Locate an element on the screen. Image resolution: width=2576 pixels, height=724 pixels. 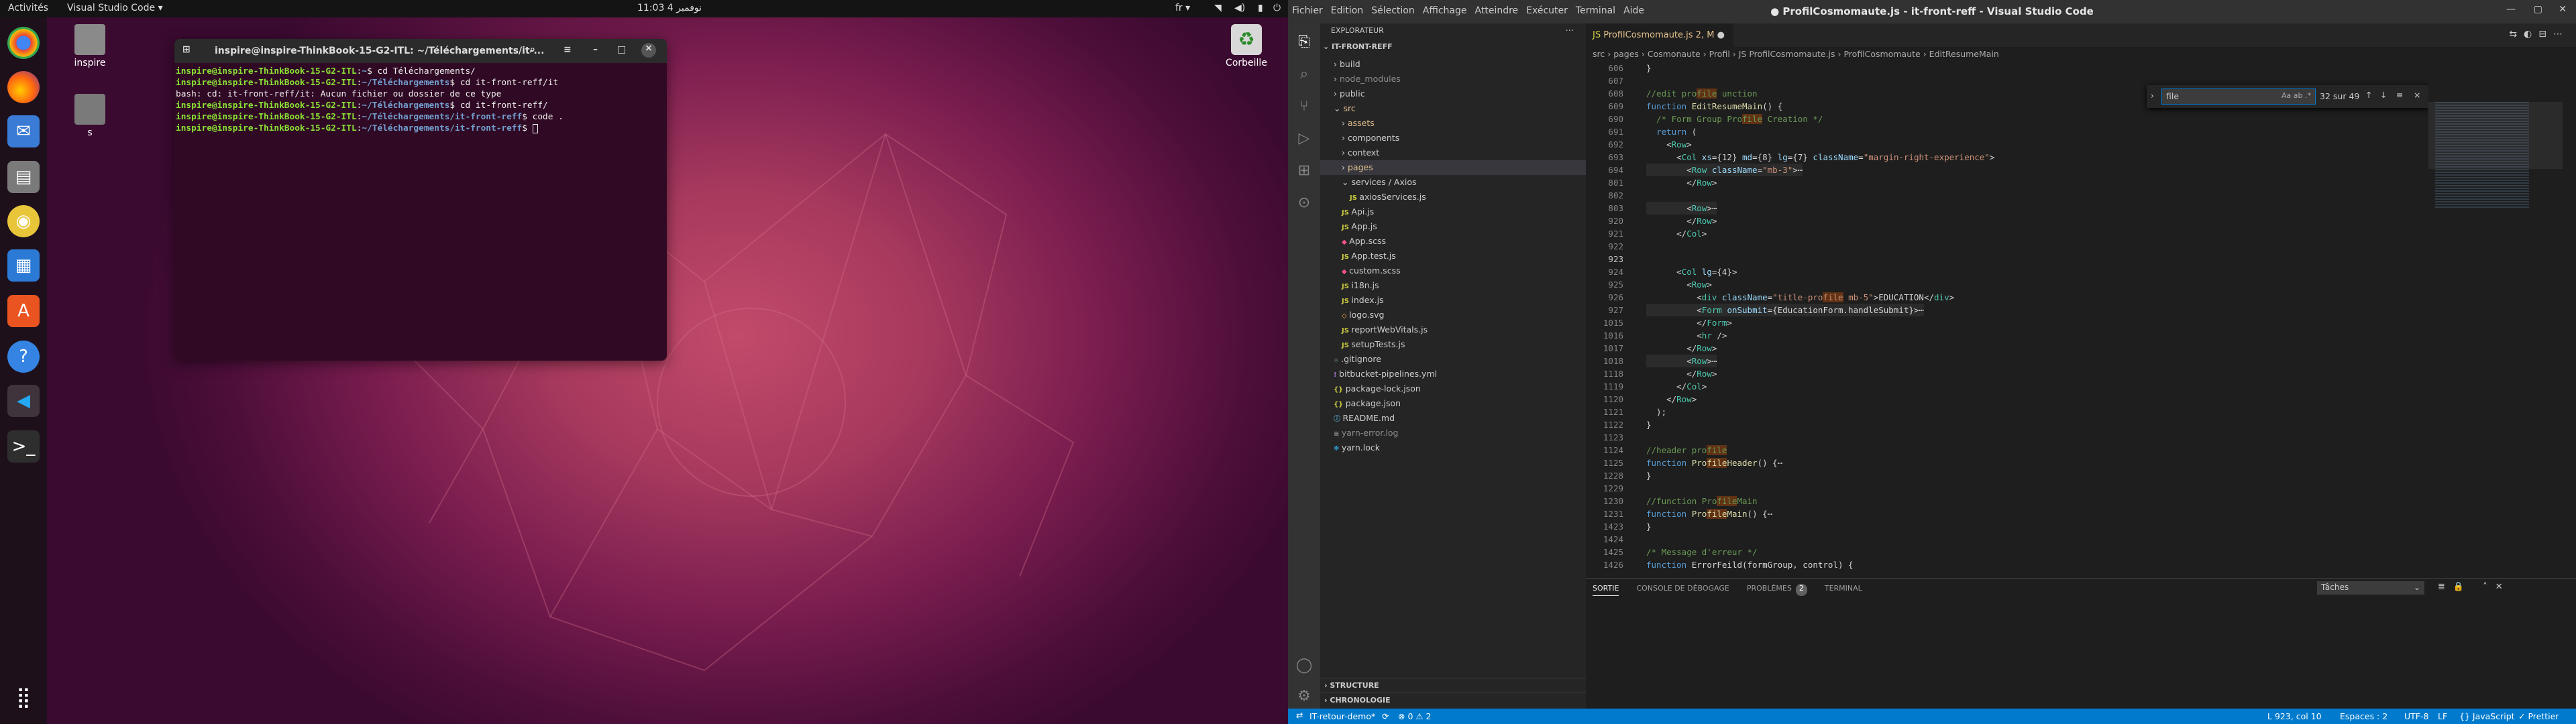
menu-item-aide: Aide is located at coordinates (1633, 10).